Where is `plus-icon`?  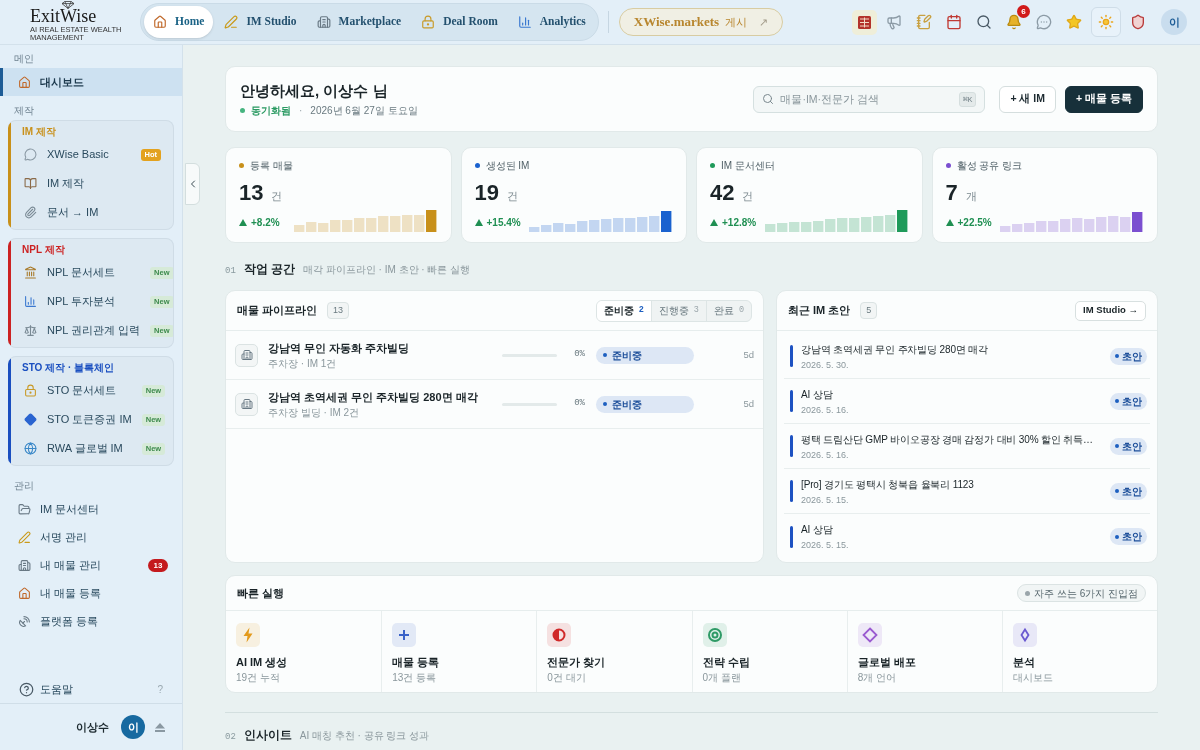
plus-icon is located at coordinates (404, 635).